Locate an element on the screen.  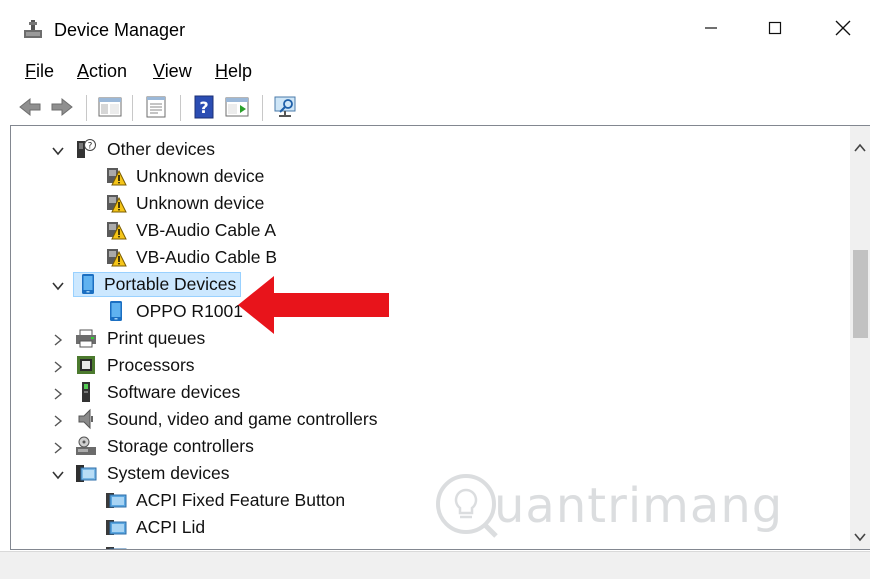
watermark-text: uantrimang is located at coordinates (639, 506).